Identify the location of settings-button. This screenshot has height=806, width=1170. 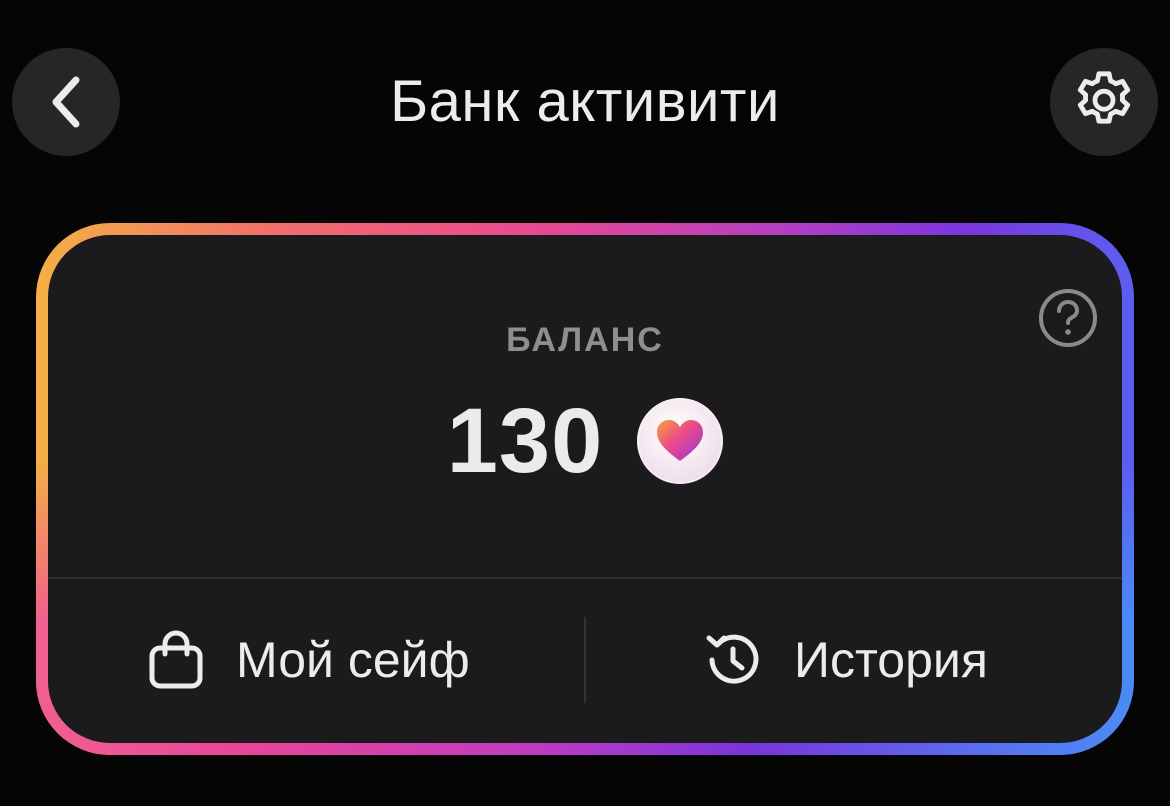
(1104, 102).